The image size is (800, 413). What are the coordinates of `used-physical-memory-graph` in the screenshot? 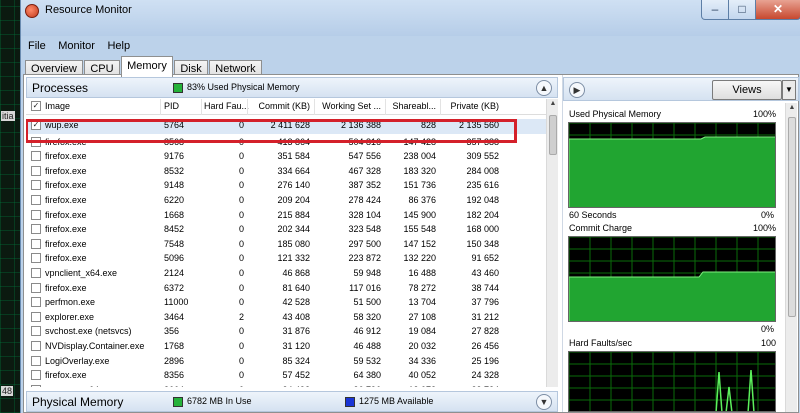 It's located at (672, 165).